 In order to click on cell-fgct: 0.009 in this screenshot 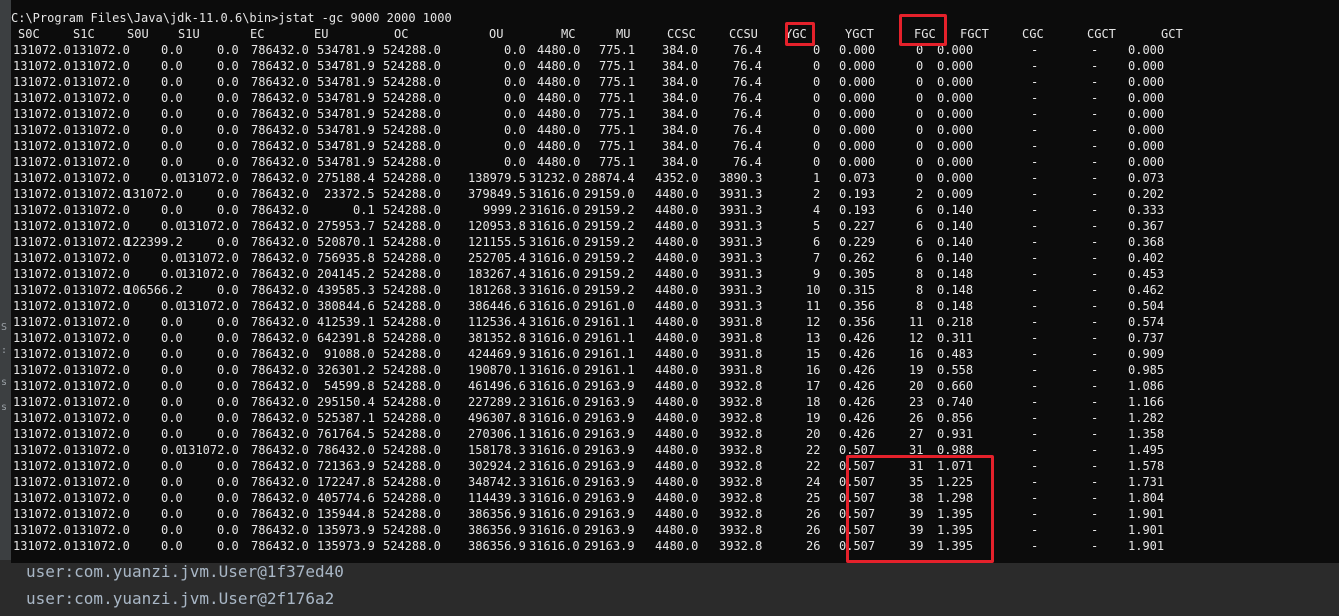, I will do `click(955, 194)`.